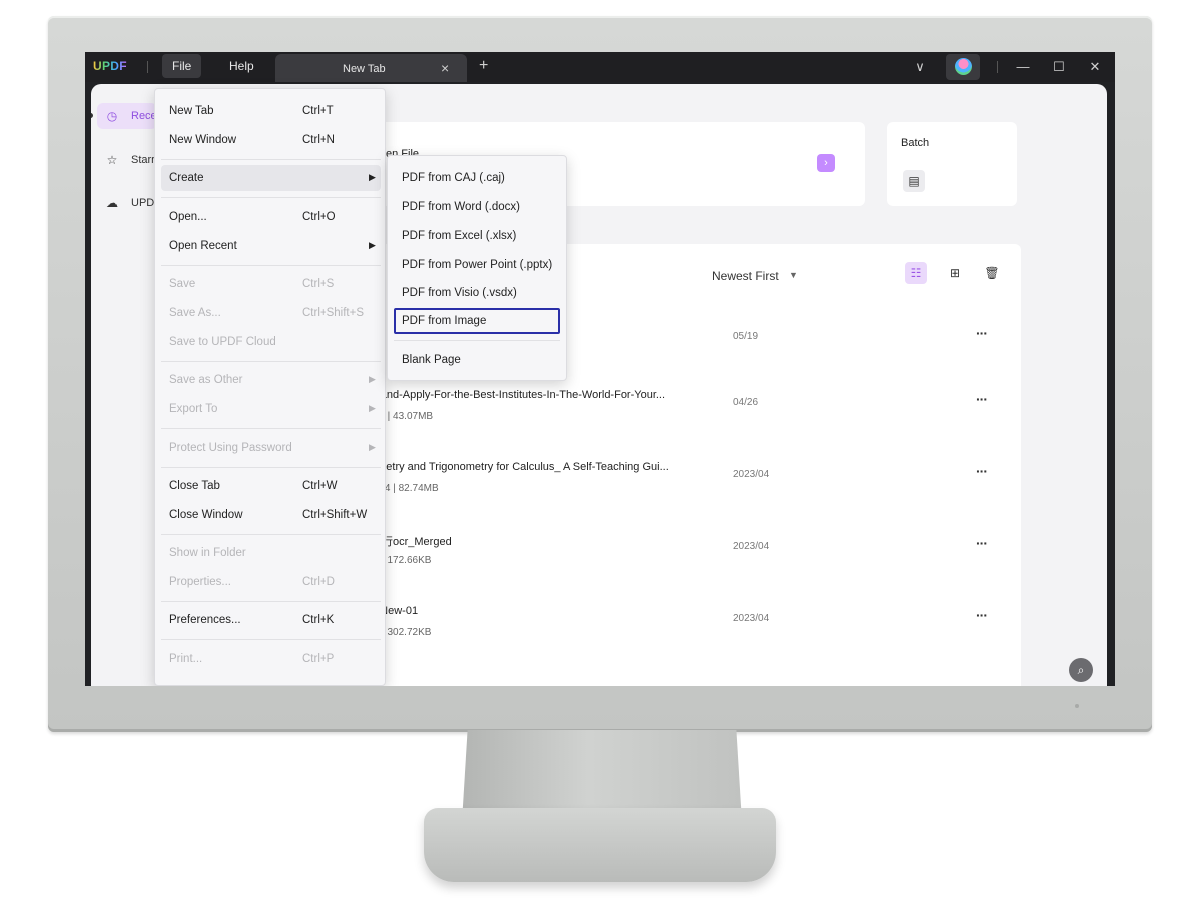  I want to click on menu-item-open-recent: Open Recent ▶, so click(271, 246).